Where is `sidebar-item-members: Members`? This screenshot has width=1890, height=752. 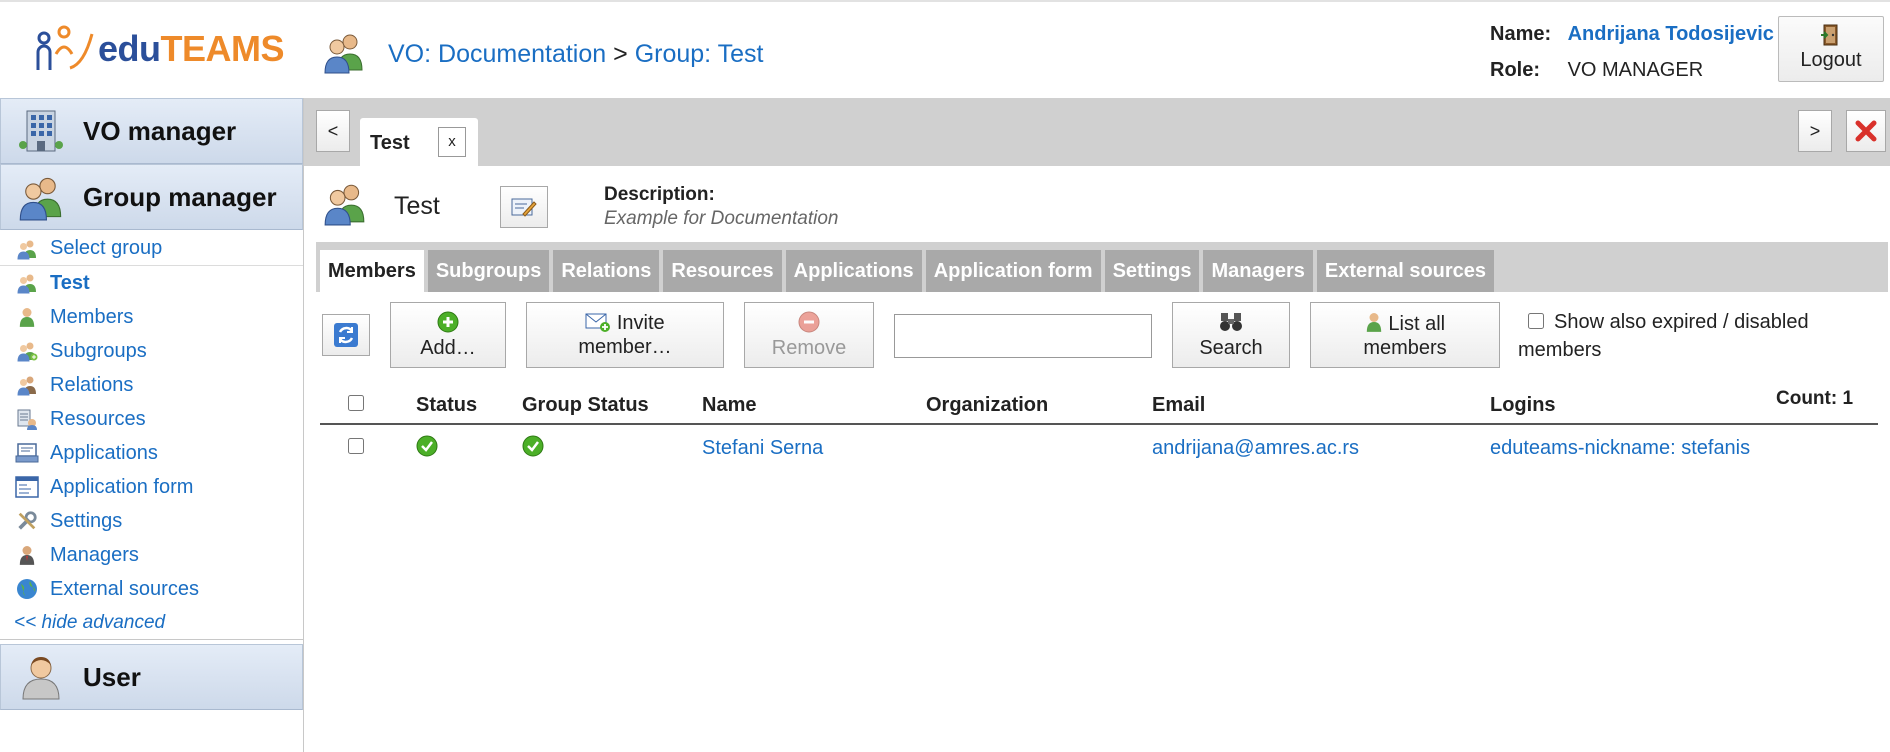 sidebar-item-members: Members is located at coordinates (151, 317).